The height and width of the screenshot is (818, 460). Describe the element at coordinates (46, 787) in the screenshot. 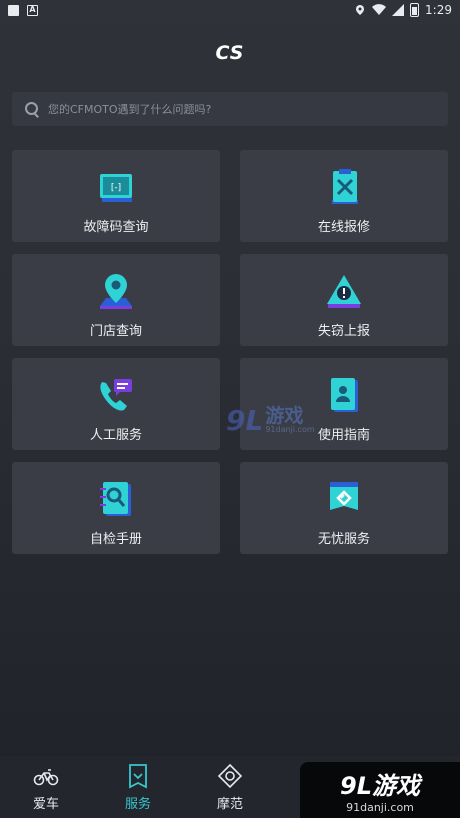

I see `tab-my-car: 爱车` at that location.